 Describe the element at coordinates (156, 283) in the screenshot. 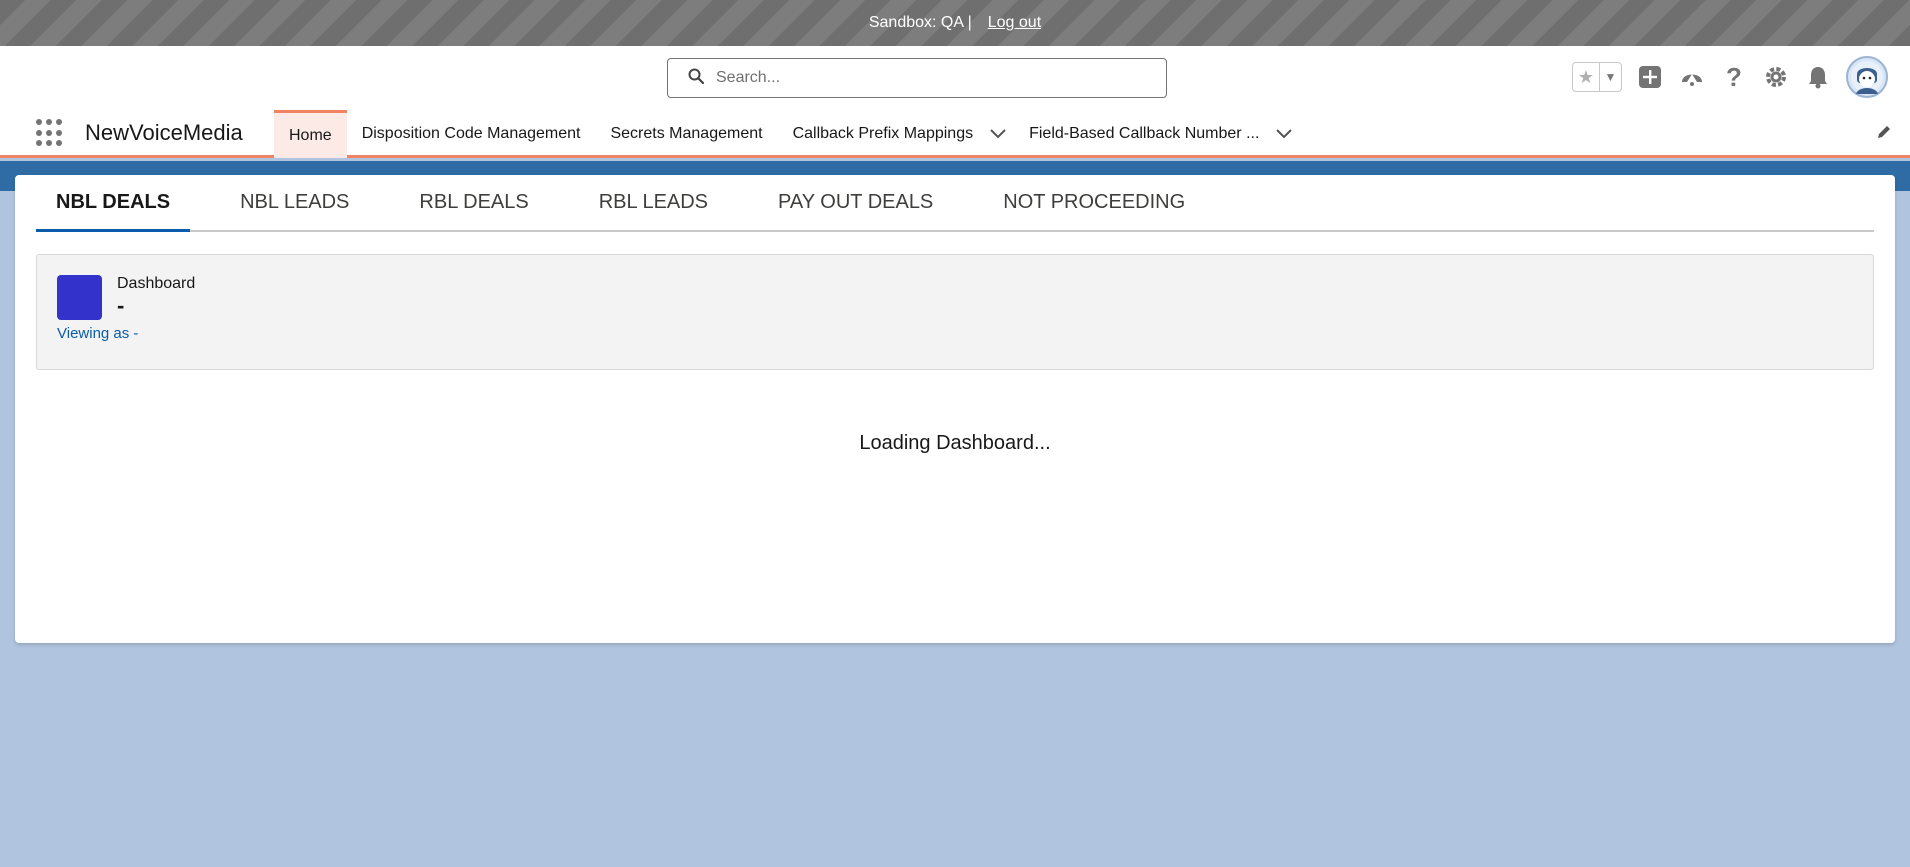

I see `dashboard-label: Dashboard` at that location.